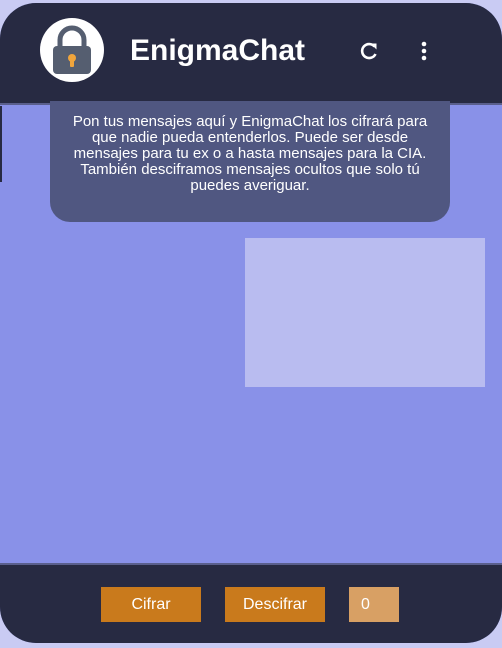 The image size is (502, 648). Describe the element at coordinates (275, 604) in the screenshot. I see `decrypt-button: Descifrar` at that location.